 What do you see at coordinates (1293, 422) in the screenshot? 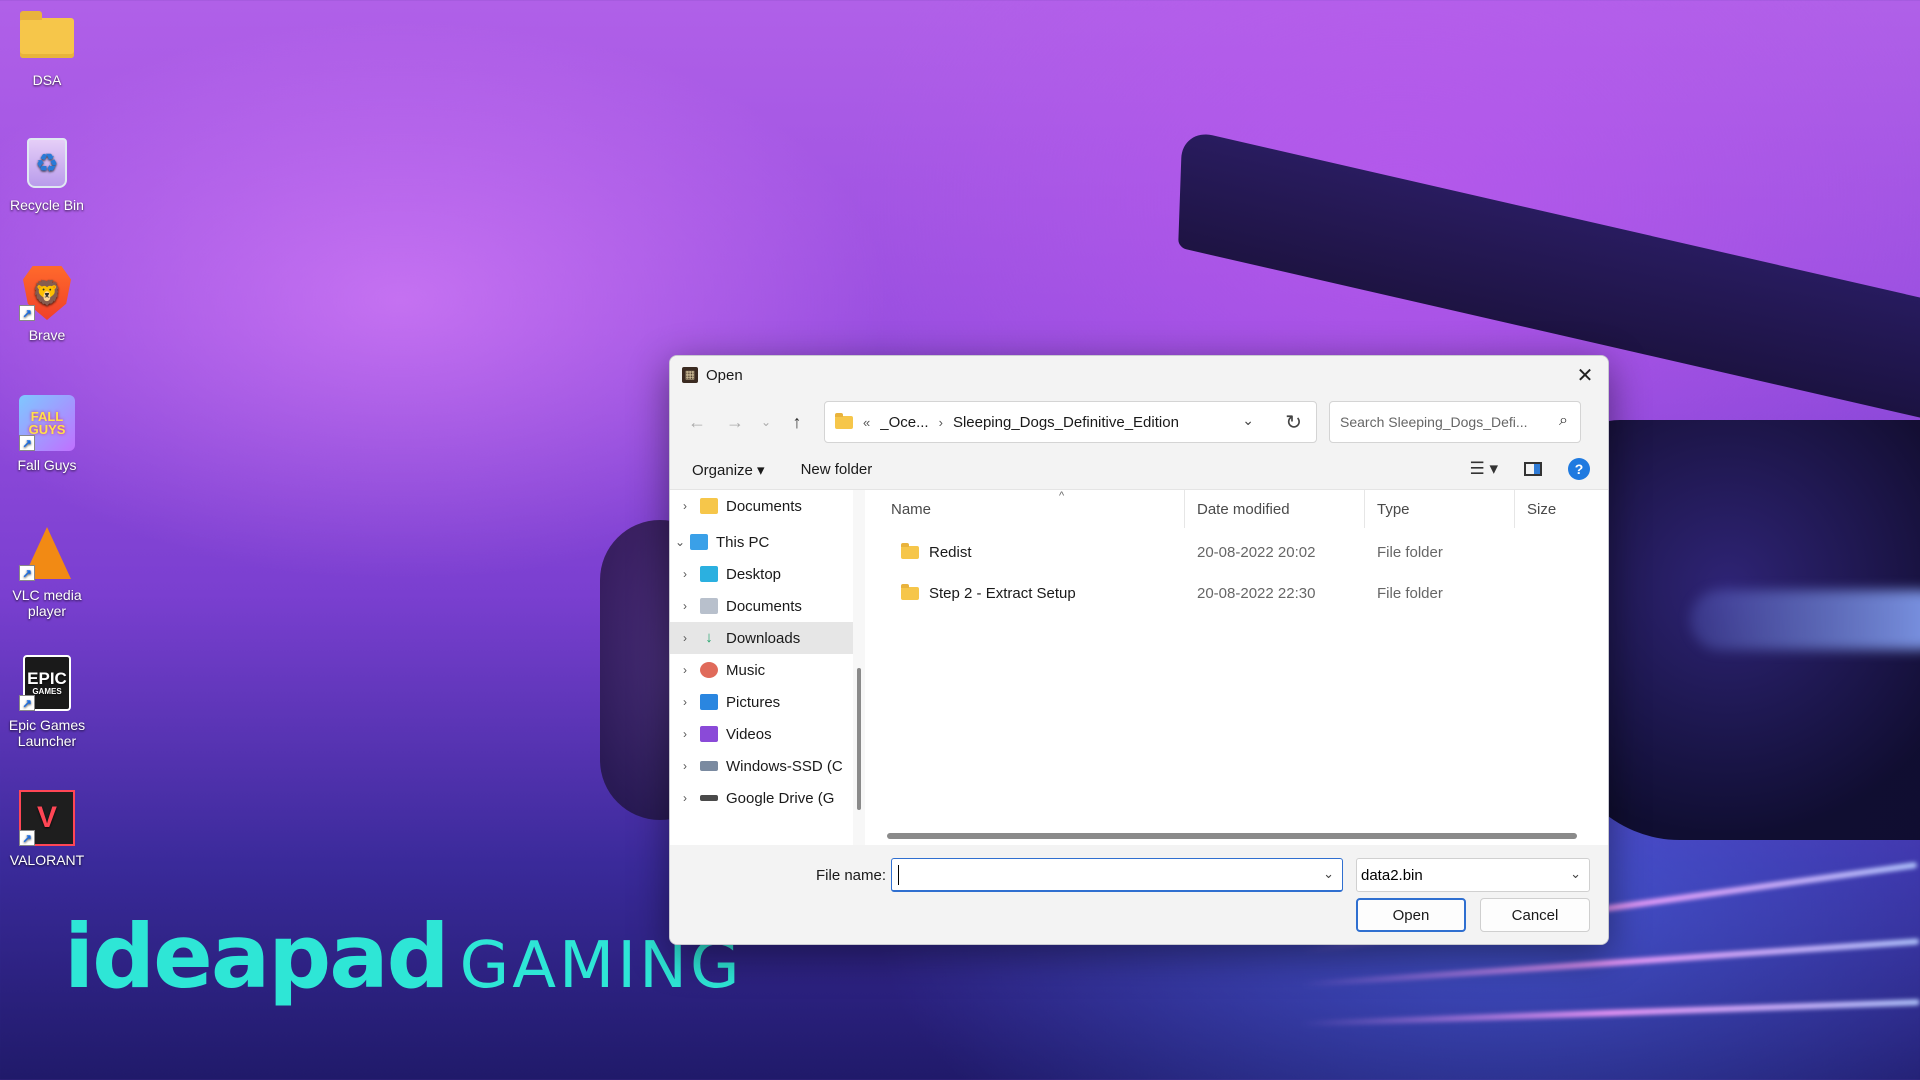
I see `refresh-icon: ↻` at bounding box center [1293, 422].